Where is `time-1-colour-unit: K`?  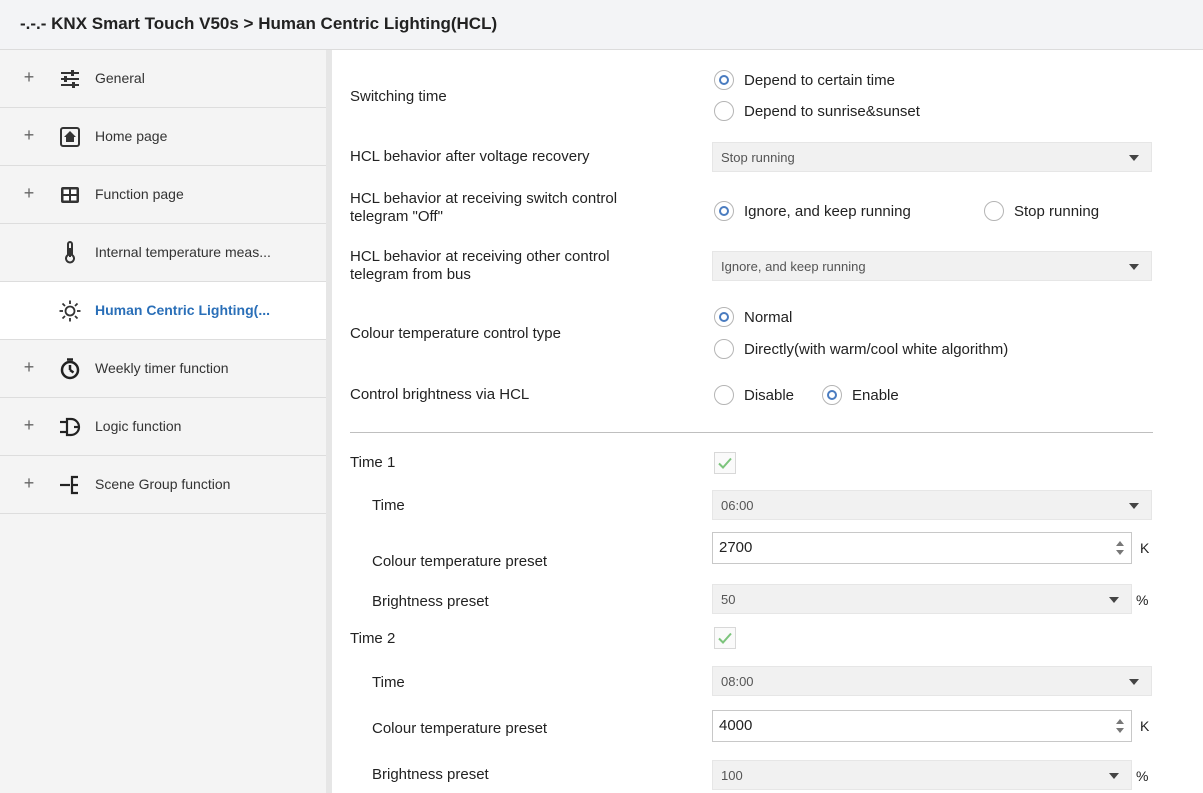 time-1-colour-unit: K is located at coordinates (1145, 548).